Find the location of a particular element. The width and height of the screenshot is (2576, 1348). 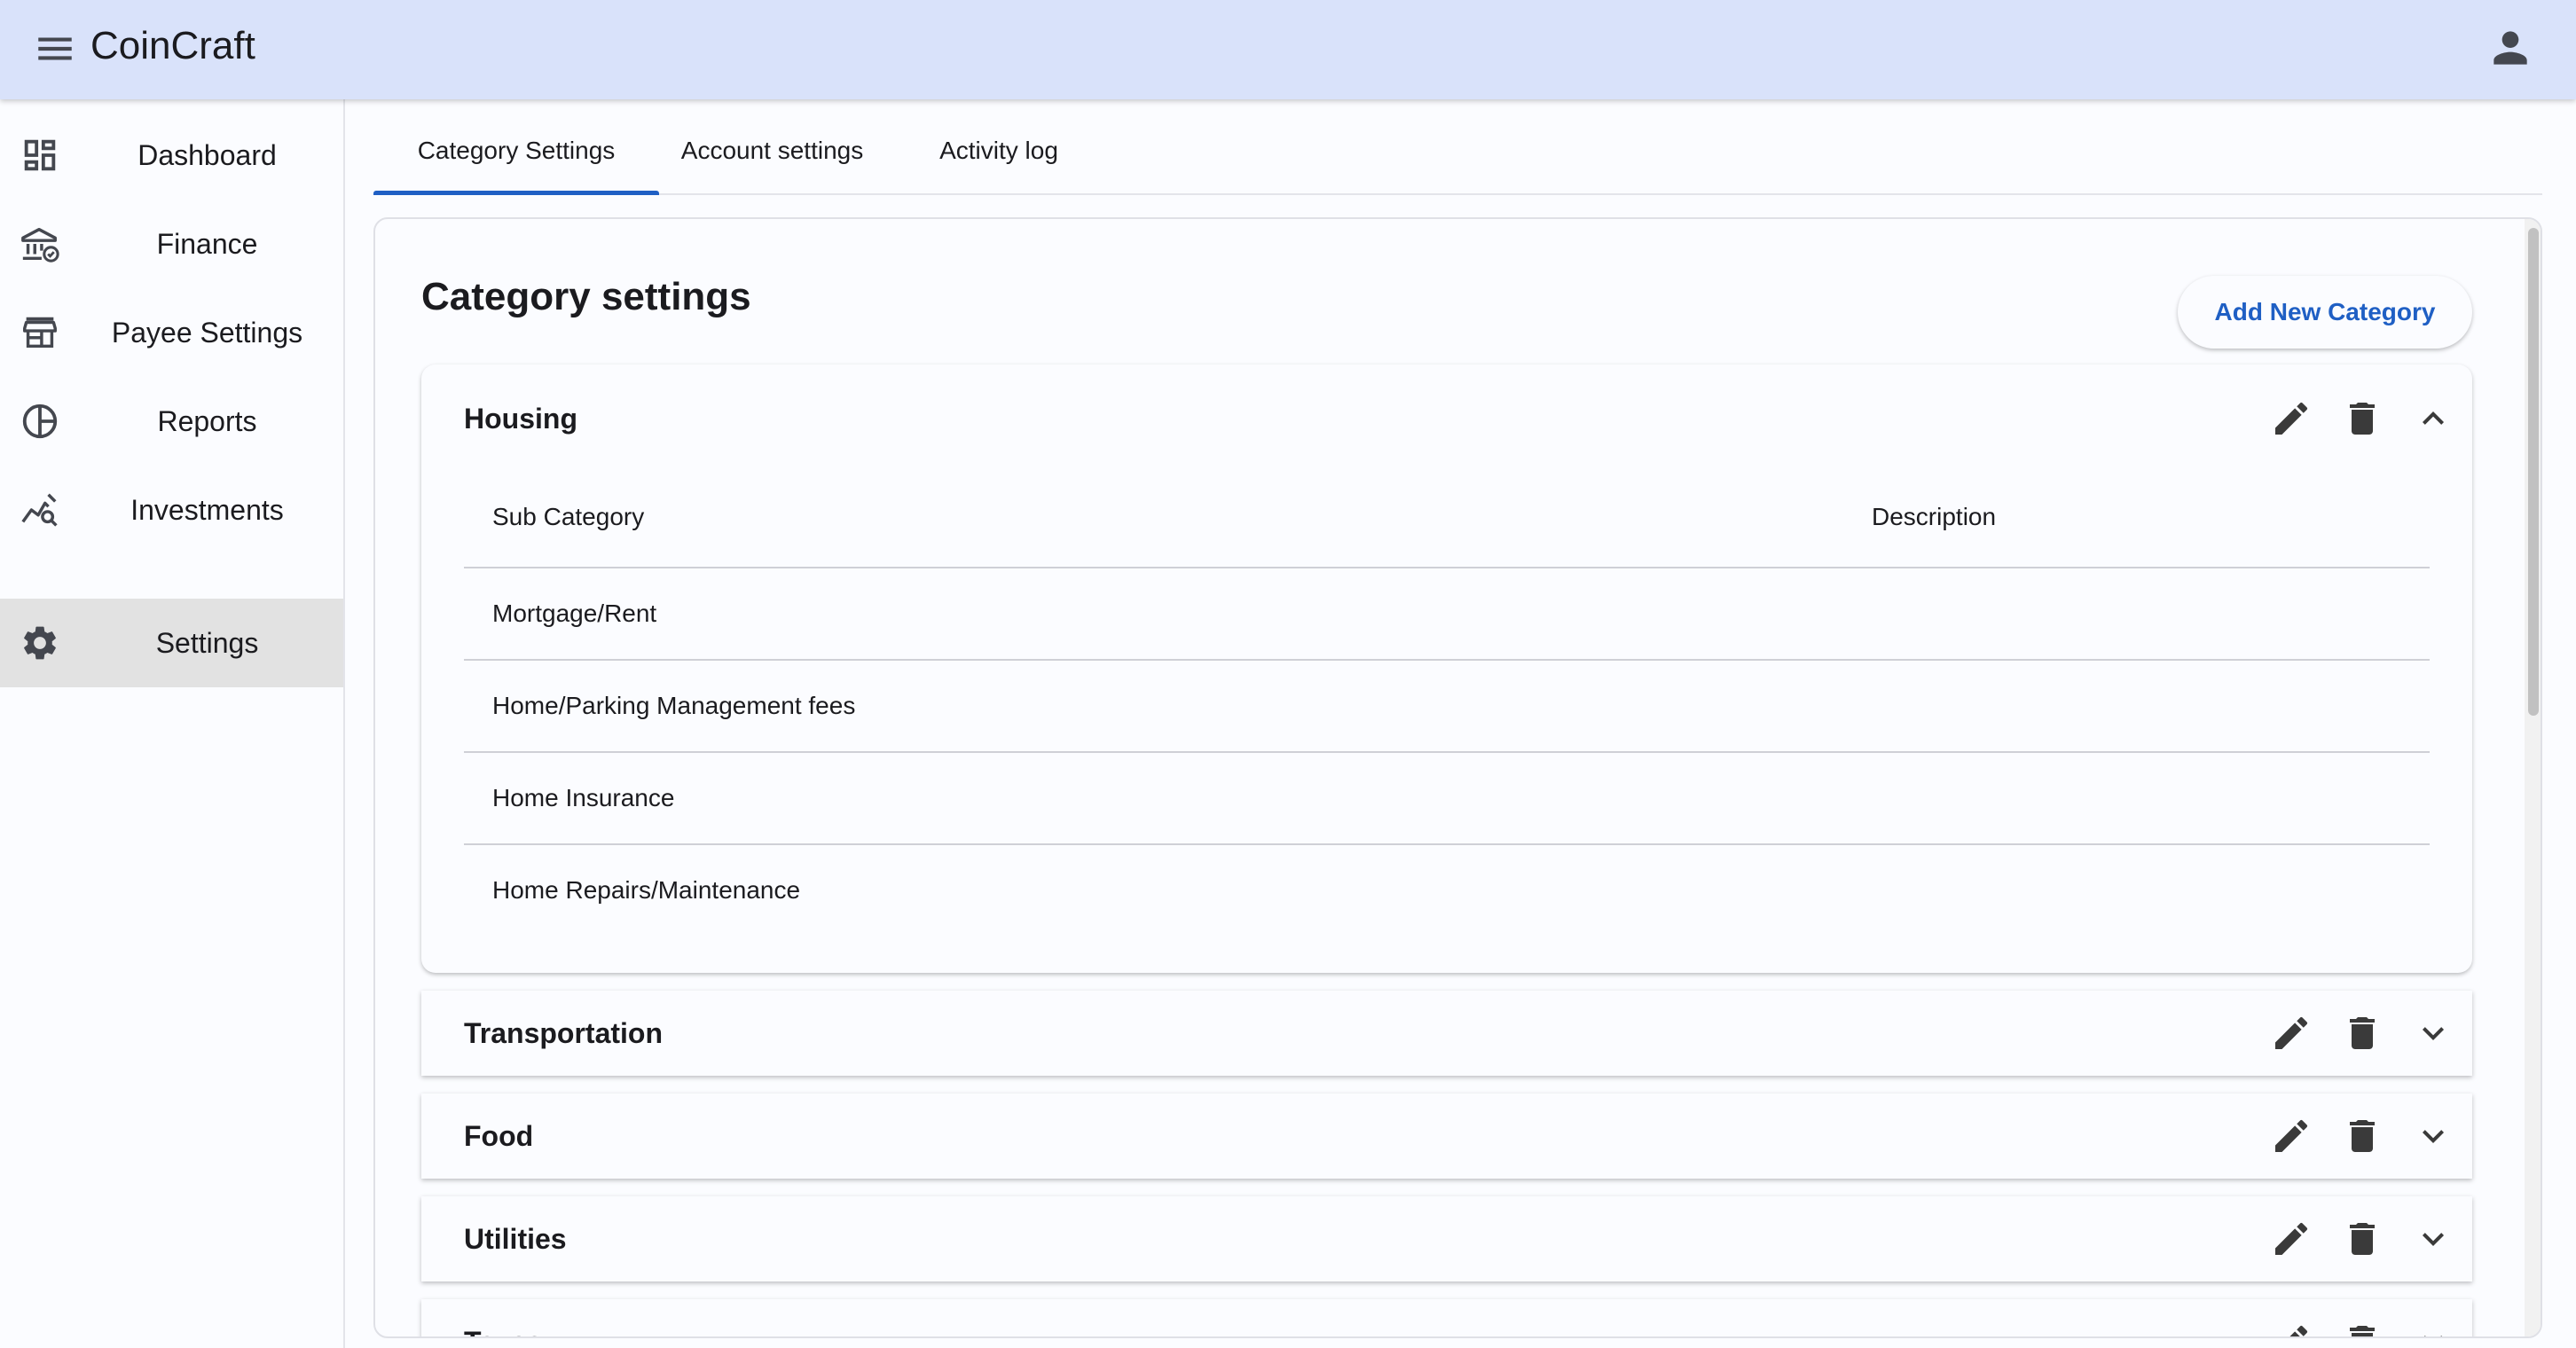

sidebar-item-payee-settings: Payee Settings is located at coordinates (171, 332).